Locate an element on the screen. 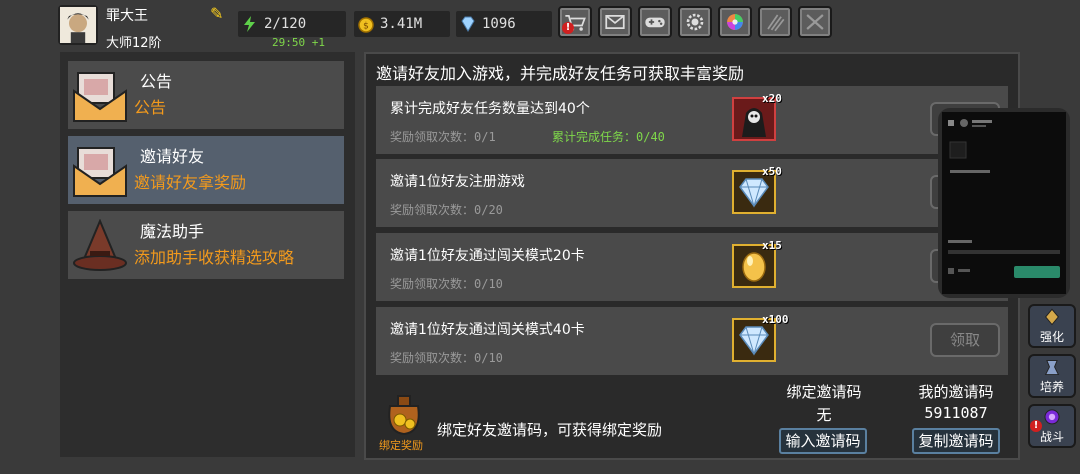  task-row: 邀请1位好友注册游戏 奖励领取次数：0/20 x50 领取 is located at coordinates (692, 193).